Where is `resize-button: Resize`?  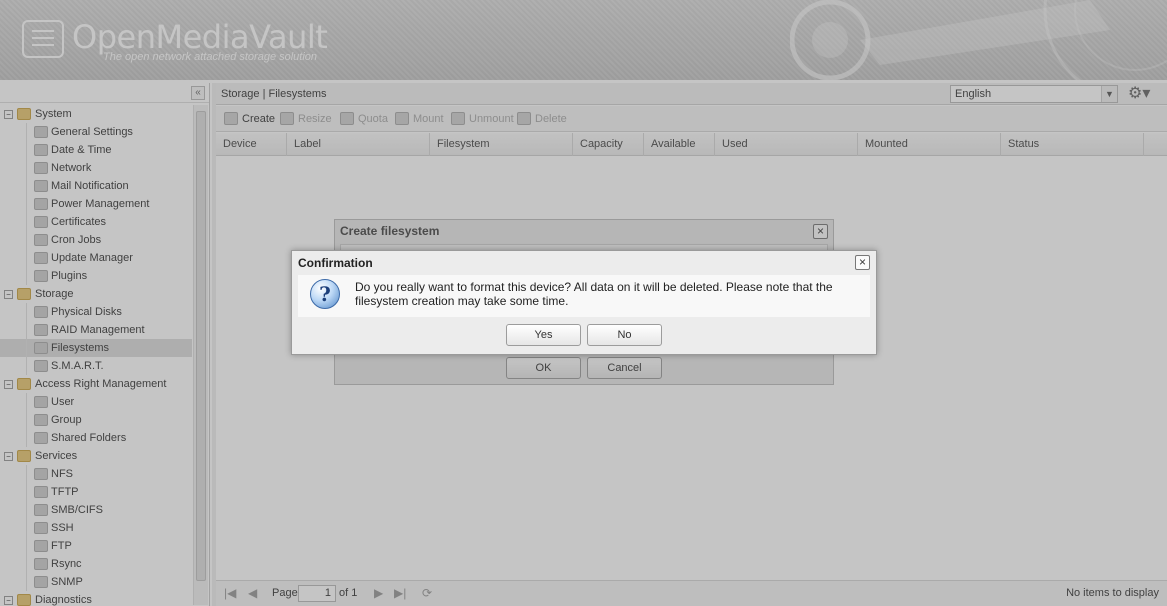 resize-button: Resize is located at coordinates (305, 119).